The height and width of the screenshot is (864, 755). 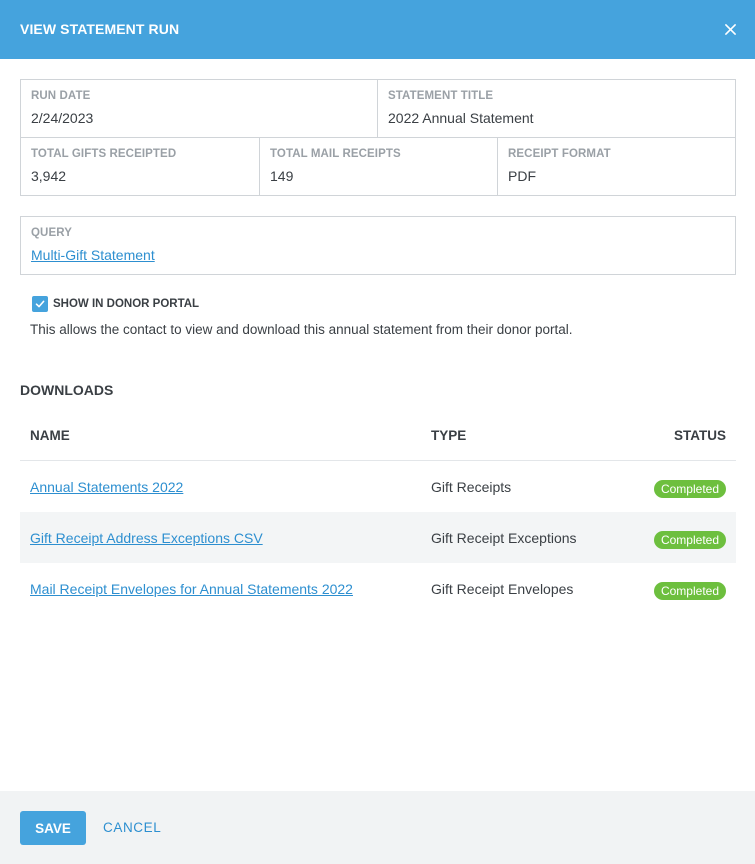 What do you see at coordinates (377, 29) in the screenshot?
I see `modal-header: VIEW STATEMENT RUN` at bounding box center [377, 29].